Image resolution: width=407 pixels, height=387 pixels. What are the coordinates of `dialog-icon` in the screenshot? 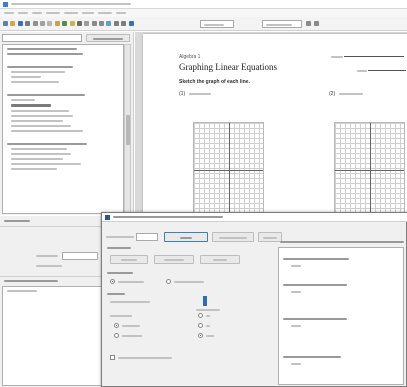 It's located at (107, 217).